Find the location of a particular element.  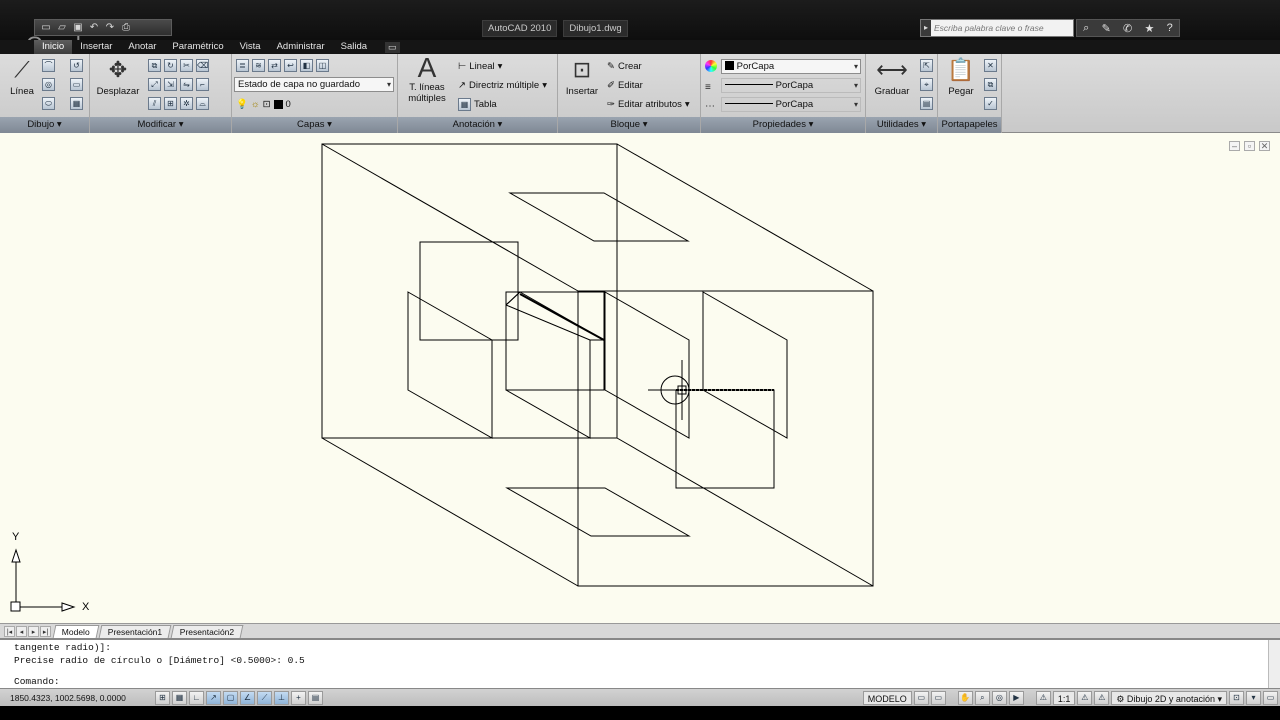

favorites-icon: ★ is located at coordinates (1150, 28).